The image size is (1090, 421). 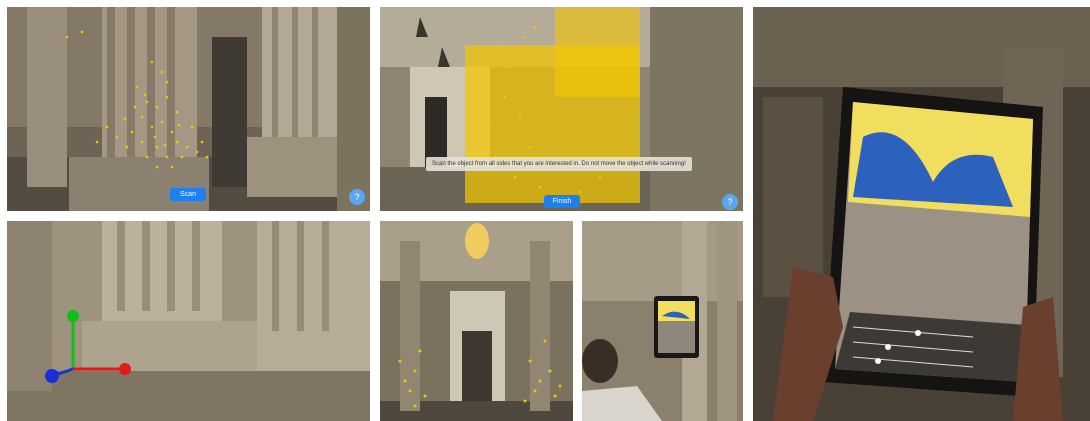 I want to click on ipad-device, so click(x=933, y=242).